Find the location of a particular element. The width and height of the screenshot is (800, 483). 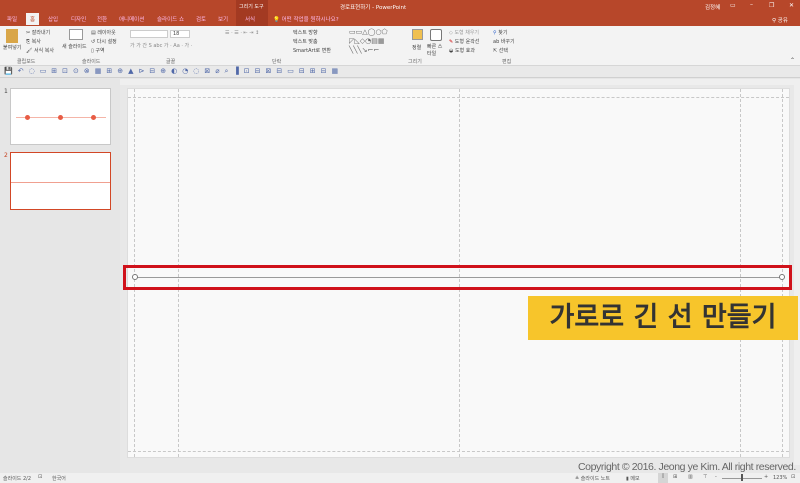

quick-styles-icon is located at coordinates (436, 35).